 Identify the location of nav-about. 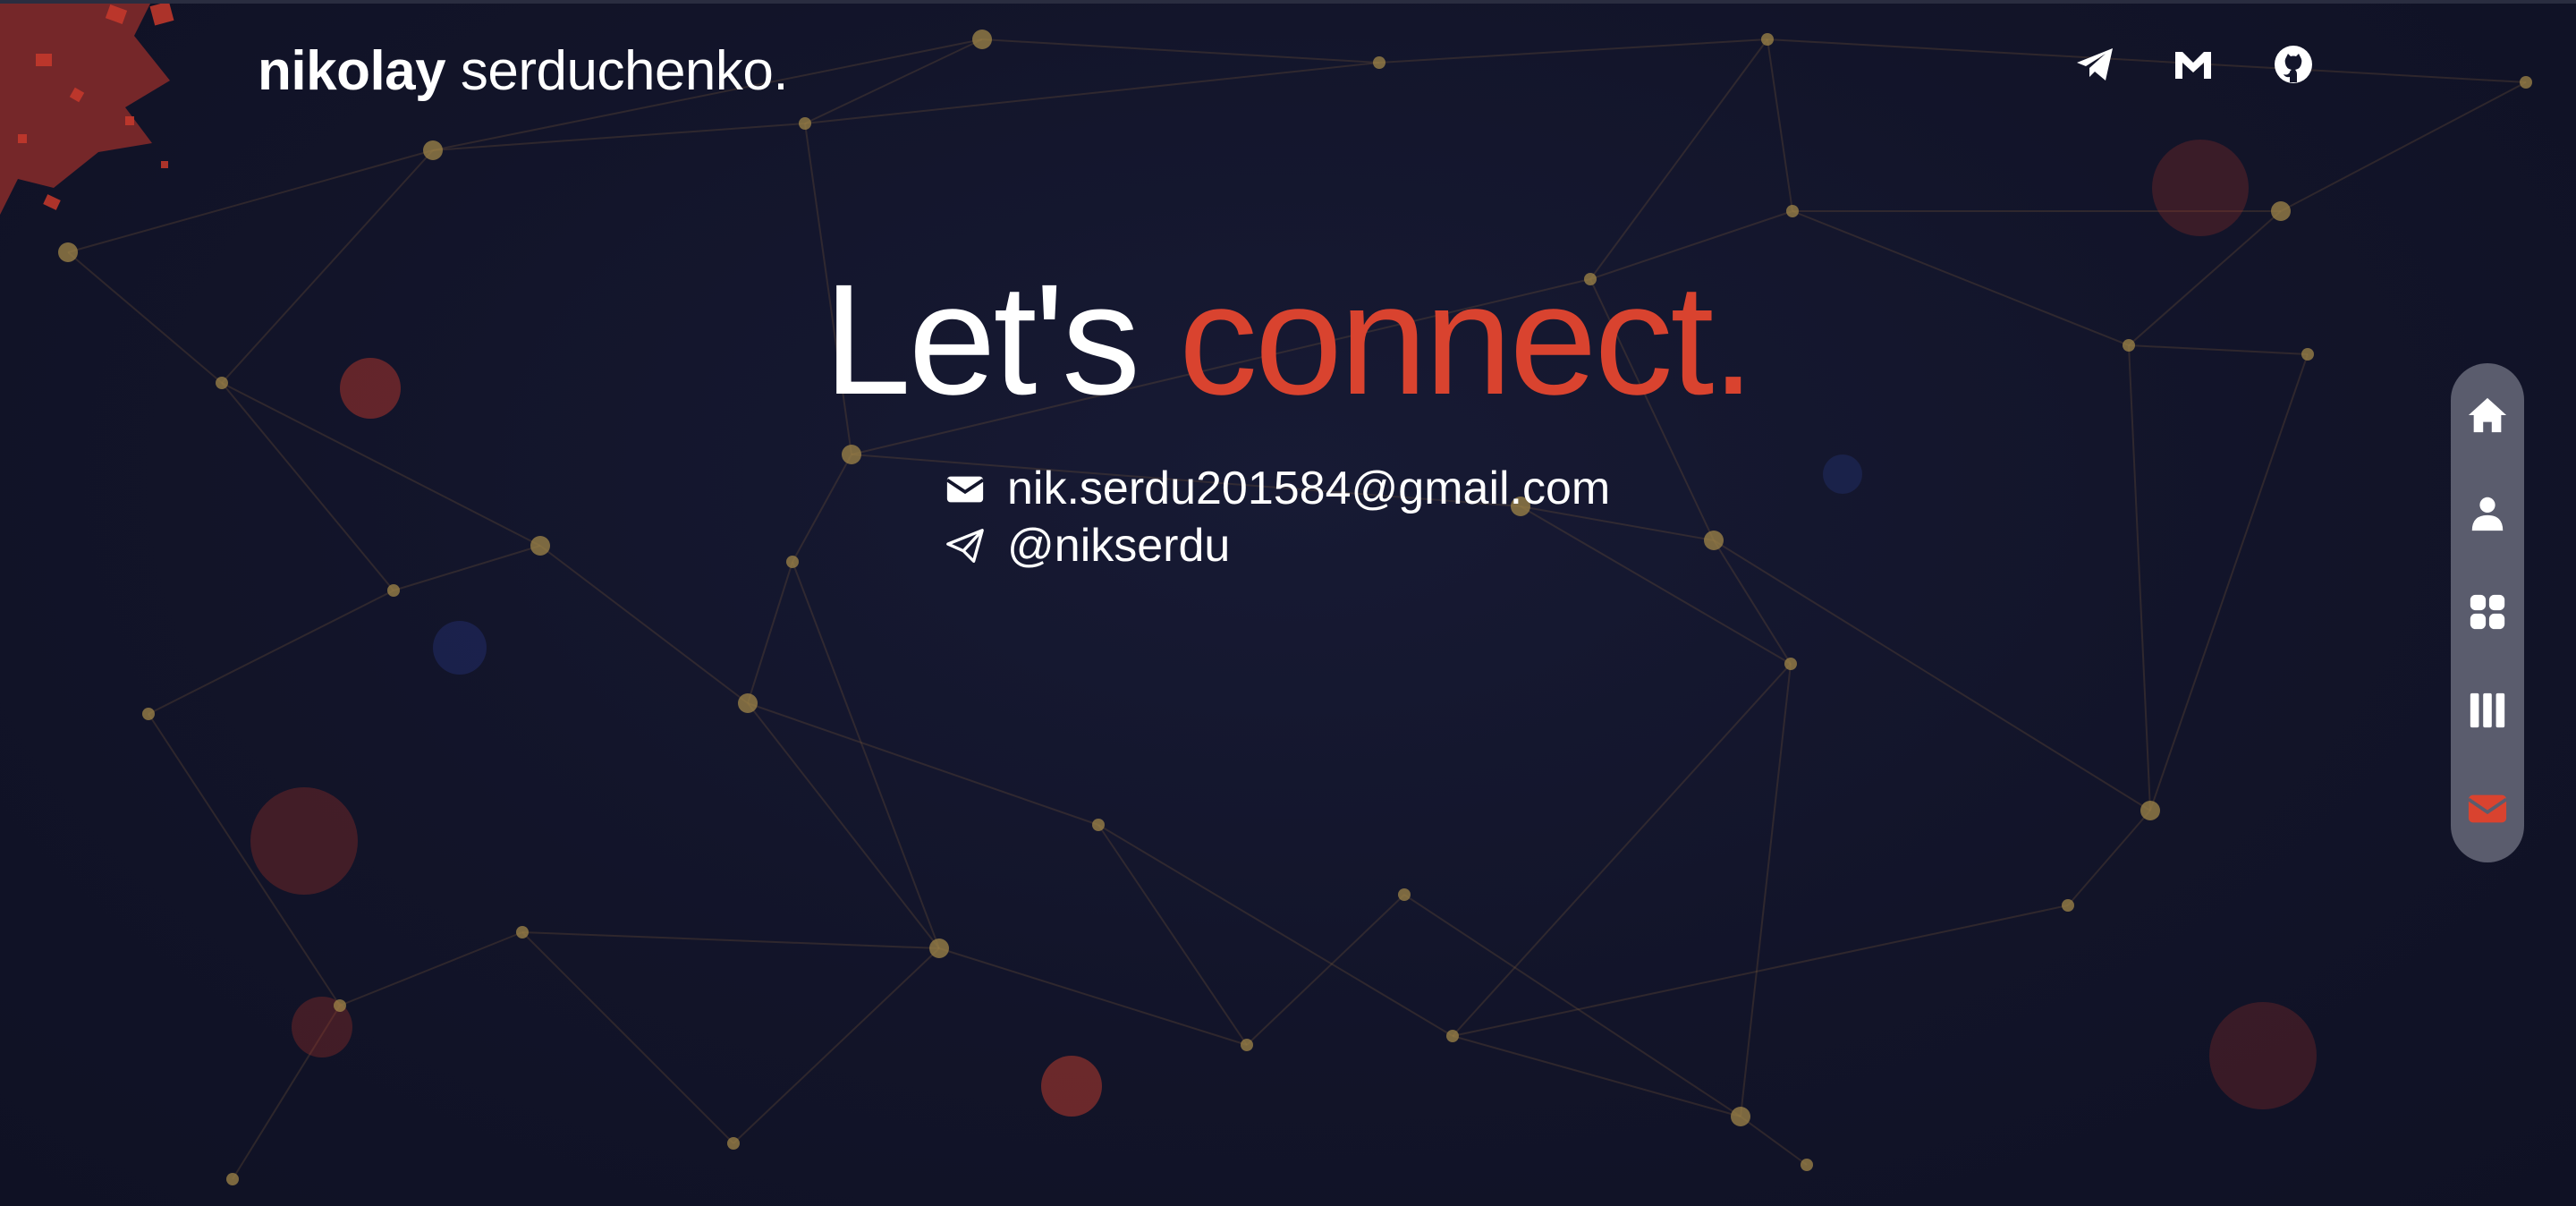
(2487, 513).